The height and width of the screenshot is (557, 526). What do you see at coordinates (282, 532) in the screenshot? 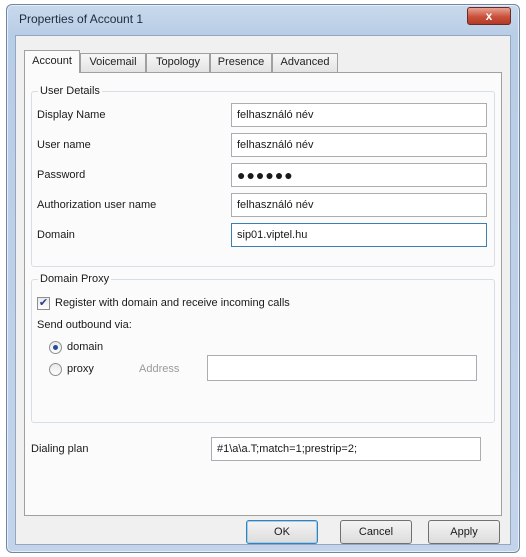
I see `ok-button: OK` at bounding box center [282, 532].